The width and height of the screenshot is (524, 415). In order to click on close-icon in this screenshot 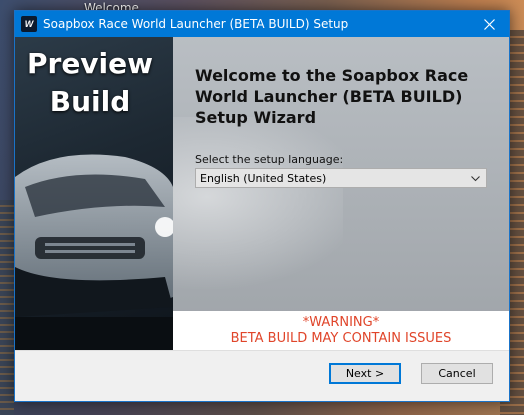, I will do `click(489, 24)`.